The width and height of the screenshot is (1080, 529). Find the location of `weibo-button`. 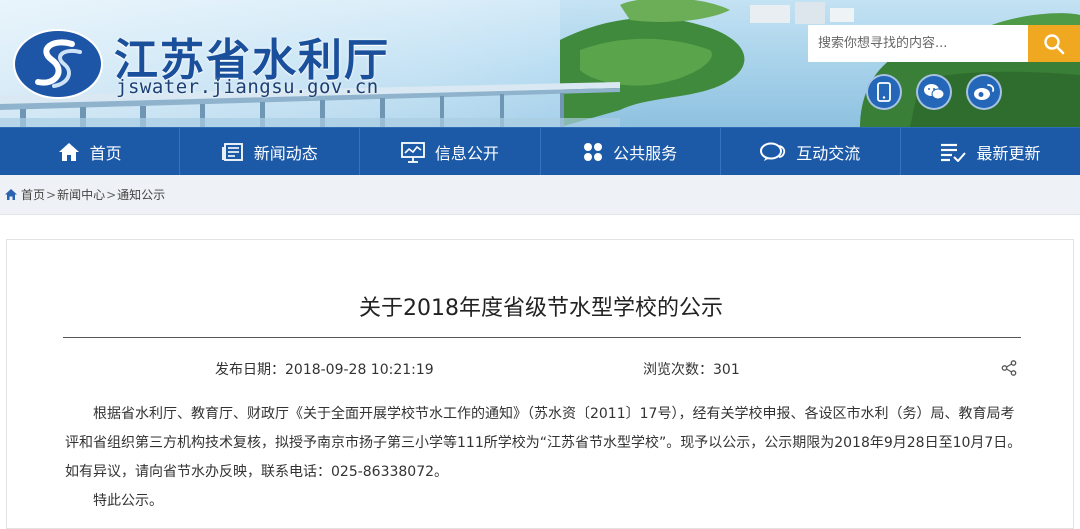

weibo-button is located at coordinates (984, 92).